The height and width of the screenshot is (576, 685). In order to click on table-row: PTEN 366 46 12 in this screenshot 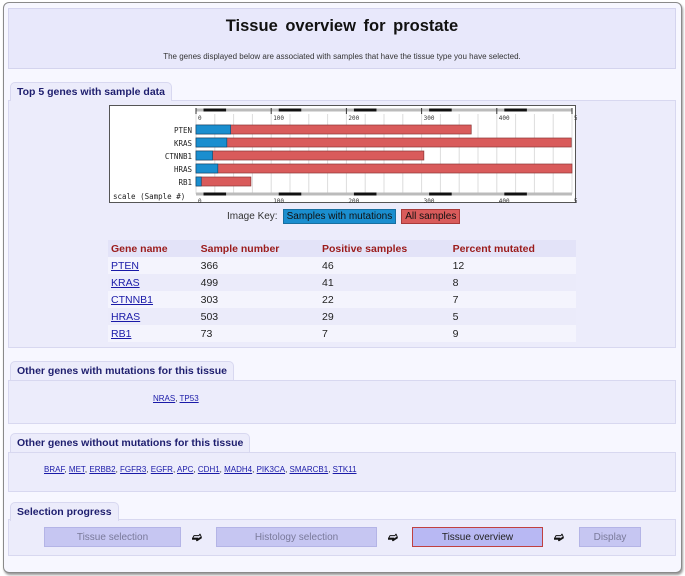, I will do `click(342, 265)`.